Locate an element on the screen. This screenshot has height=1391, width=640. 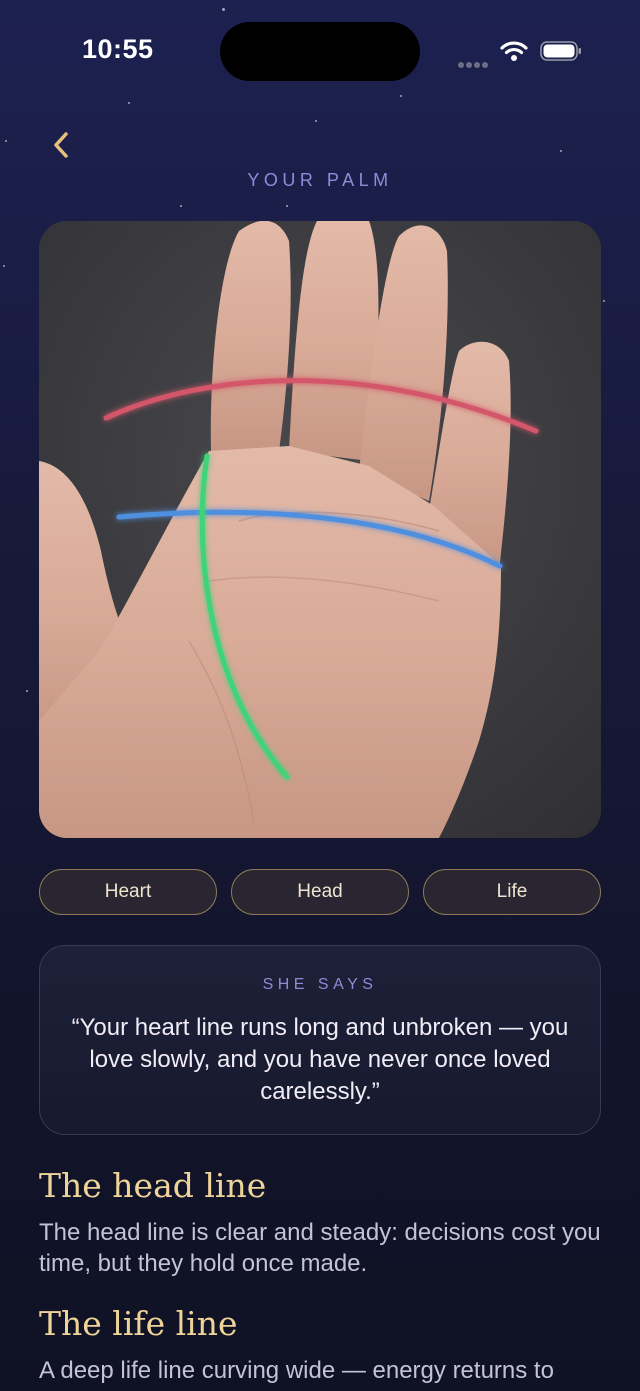
head-line-title: The head line is located at coordinates (153, 1185).